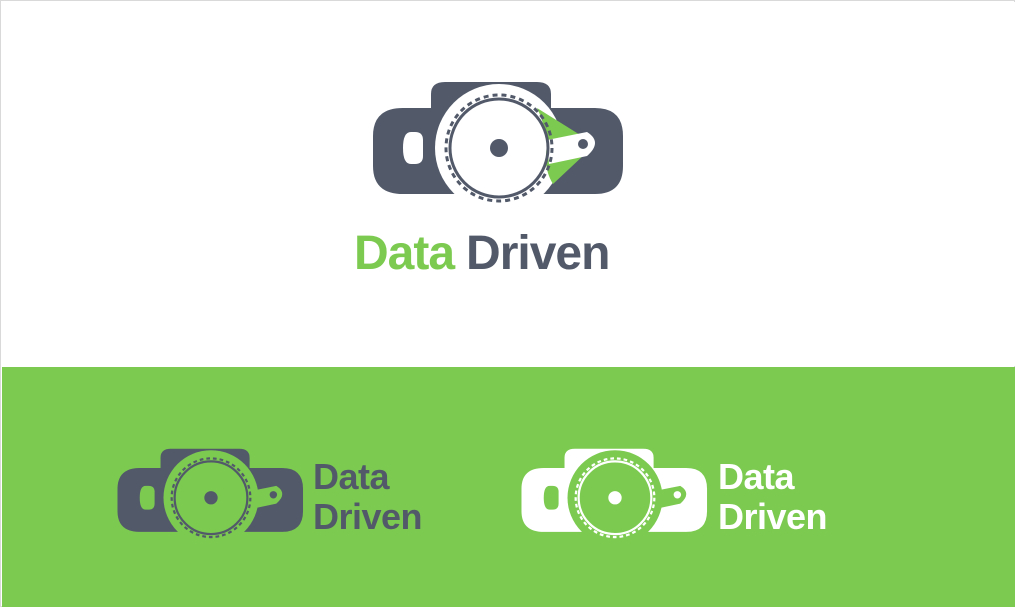 The image size is (1015, 607). I want to click on dark-wordmark: Data Driven, so click(368, 496).